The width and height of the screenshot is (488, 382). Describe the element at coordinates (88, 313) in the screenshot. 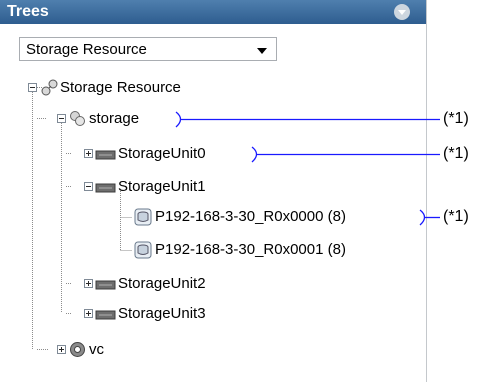

I see `storageunit3-expand-toggle` at that location.